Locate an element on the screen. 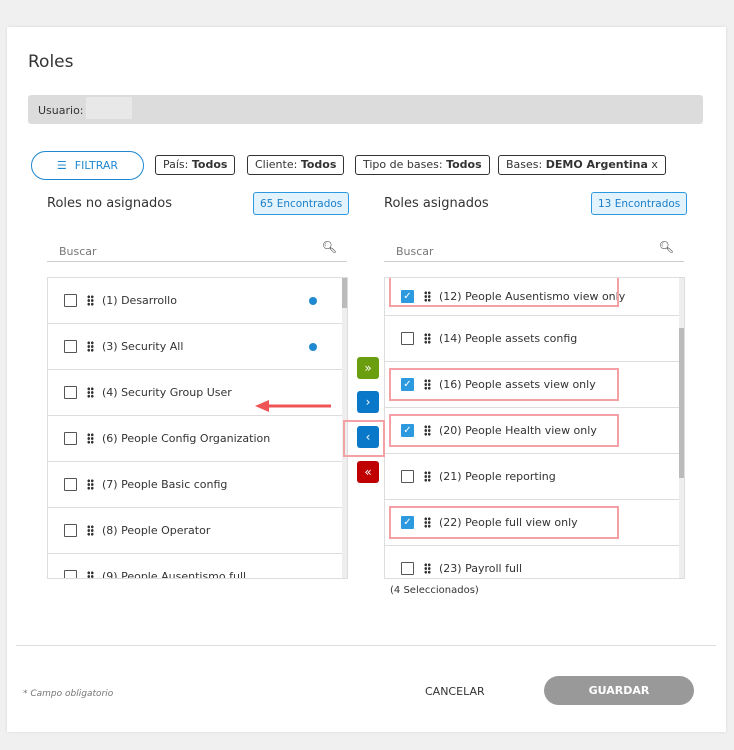  right-header: Roles asignados is located at coordinates (436, 203).